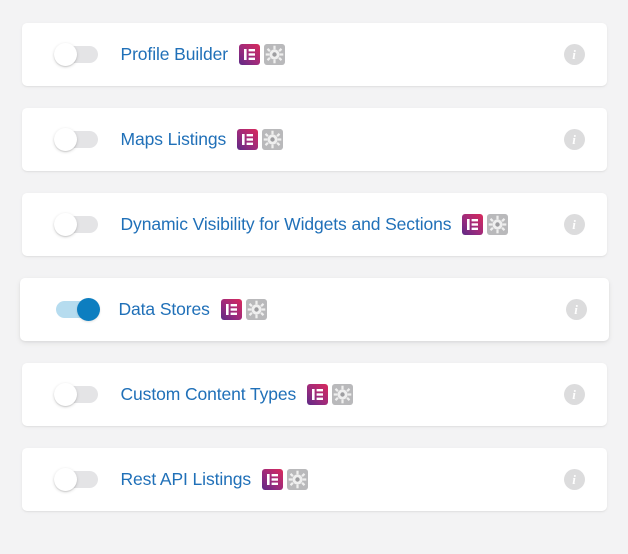  What do you see at coordinates (314, 139) in the screenshot?
I see `addon-row: Maps Listings i` at bounding box center [314, 139].